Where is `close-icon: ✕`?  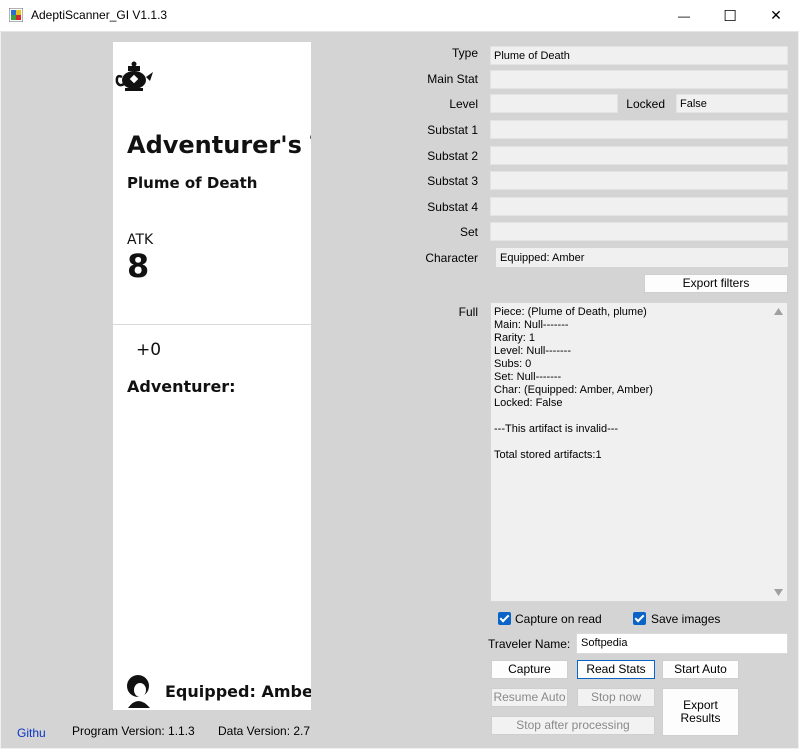
close-icon: ✕ is located at coordinates (776, 15).